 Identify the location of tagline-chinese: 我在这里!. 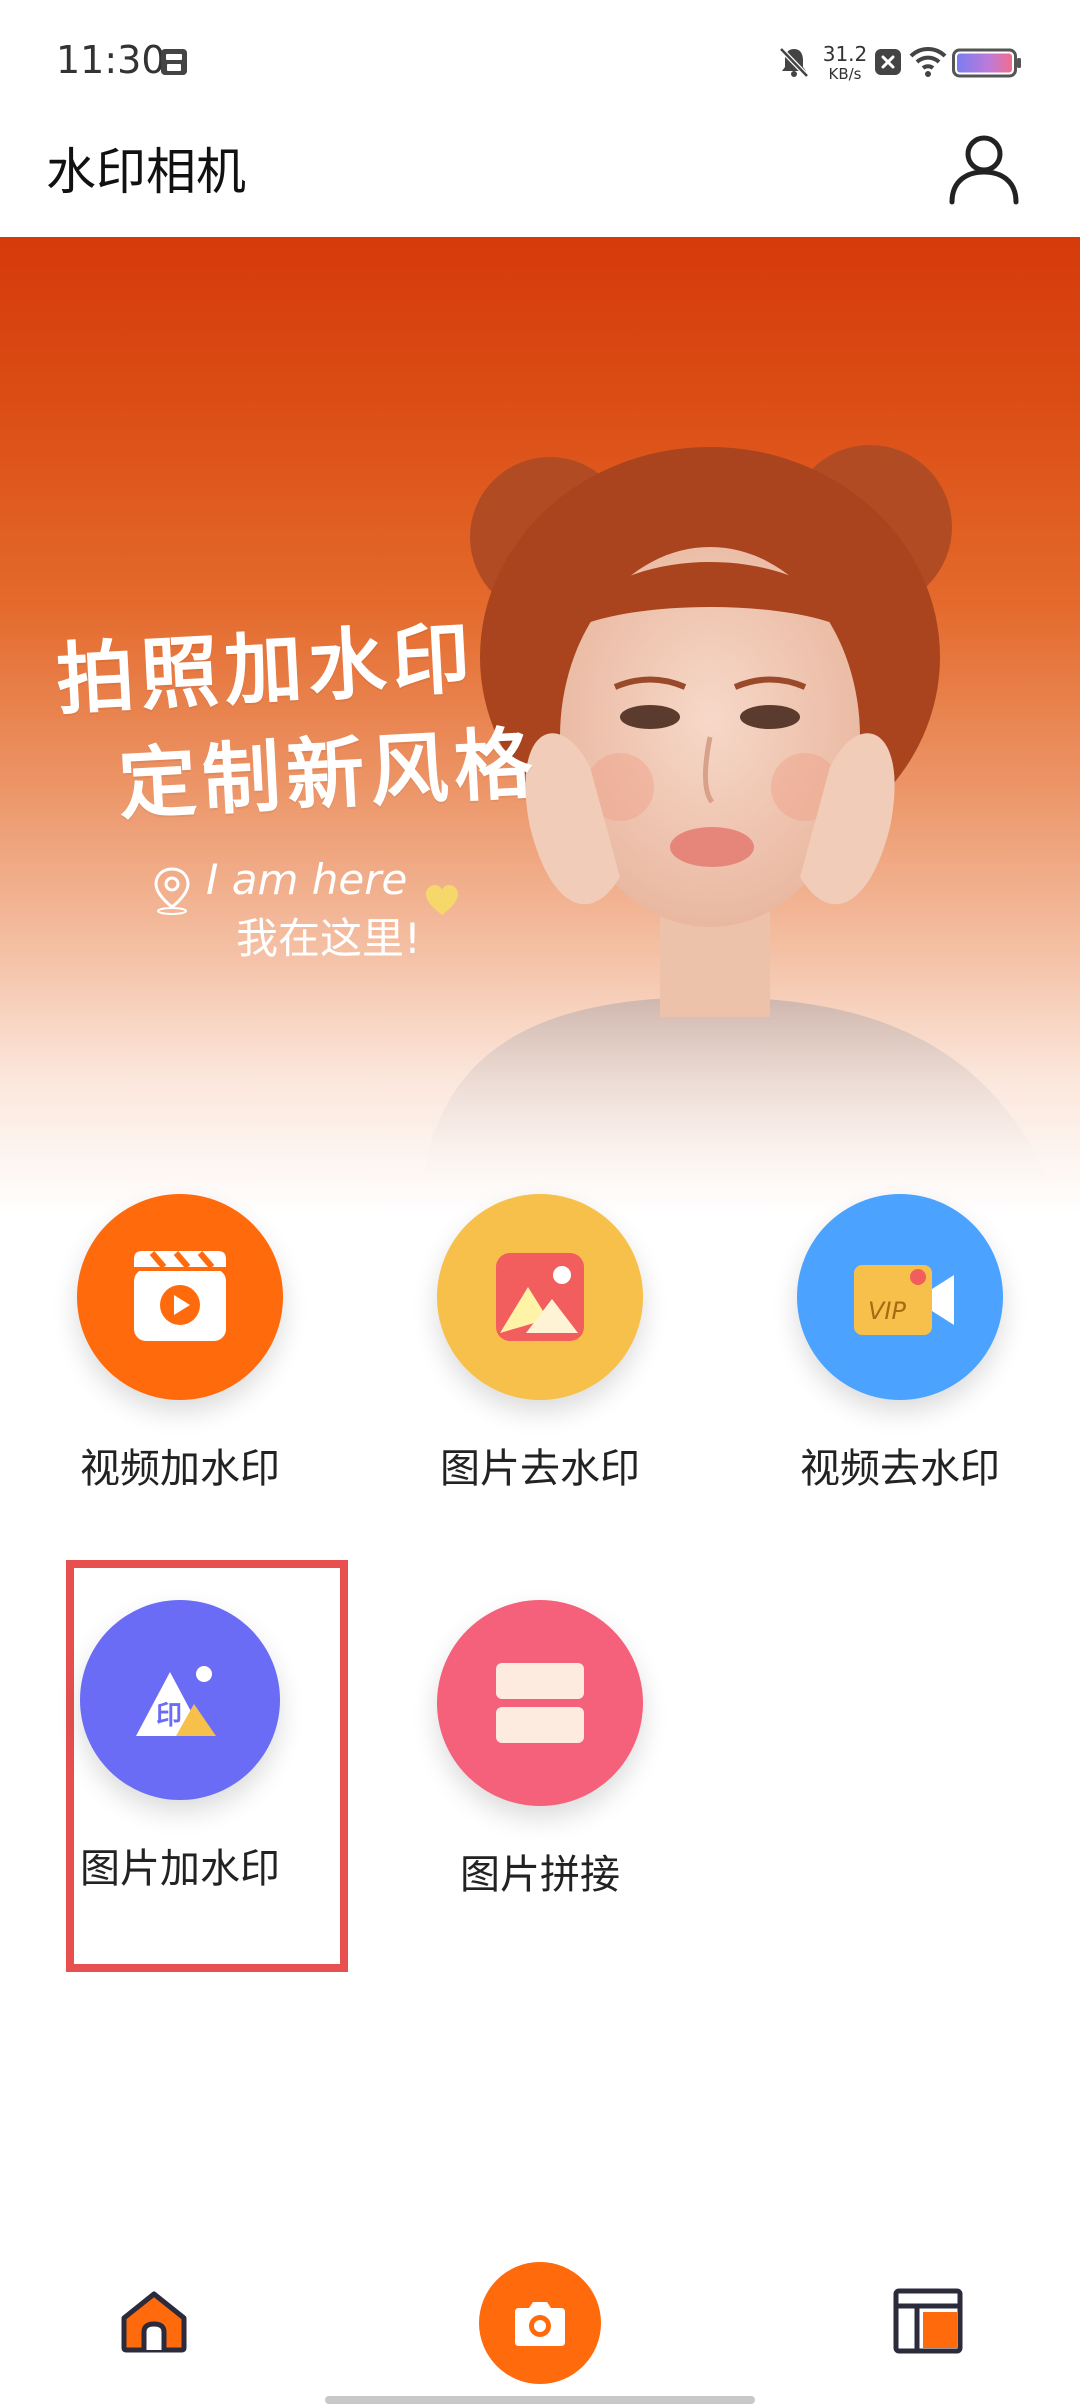
(328, 938).